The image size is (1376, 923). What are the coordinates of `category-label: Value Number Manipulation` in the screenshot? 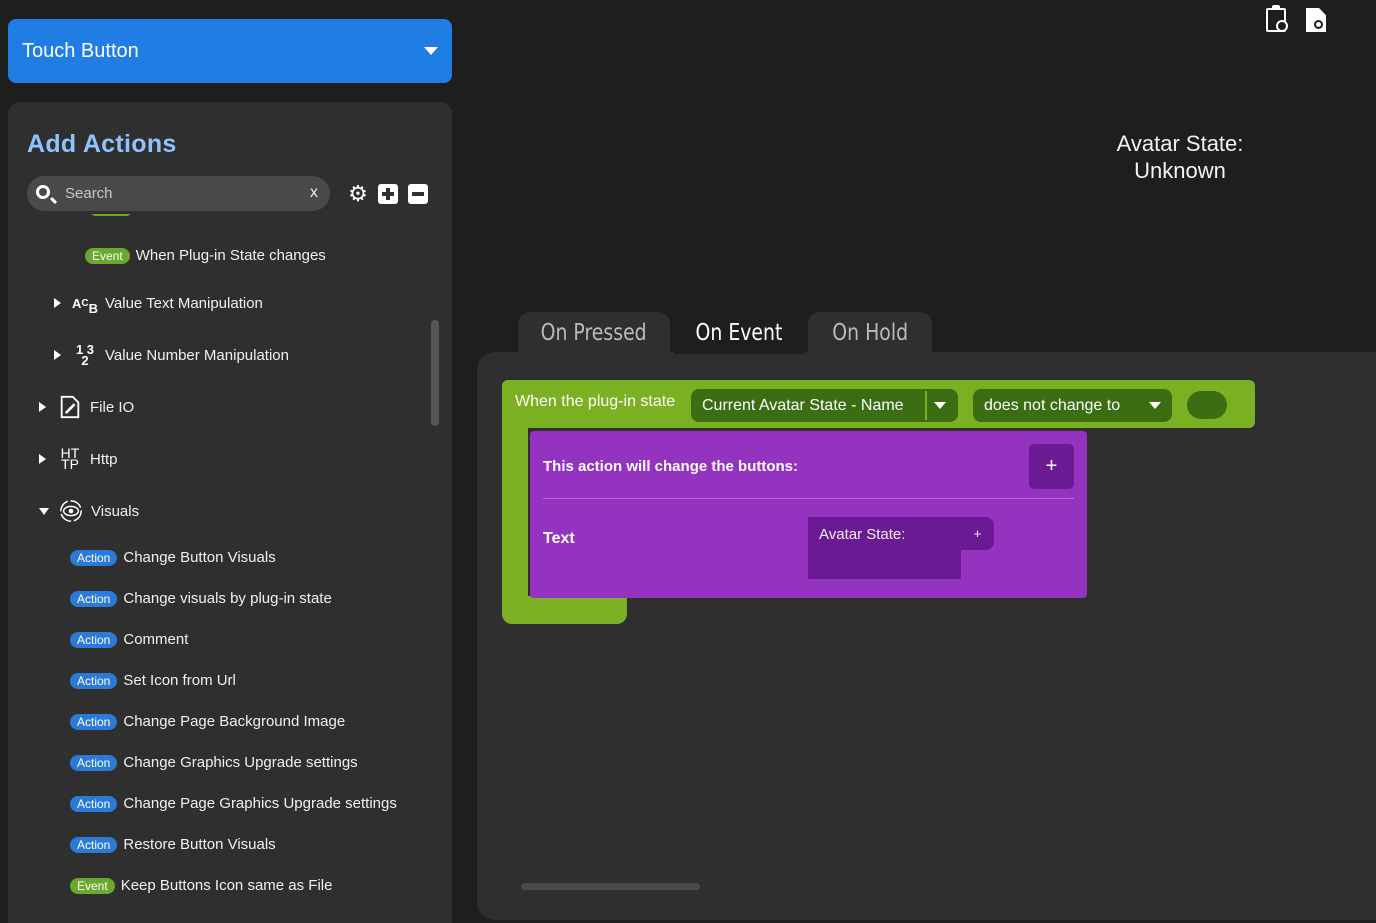 It's located at (197, 355).